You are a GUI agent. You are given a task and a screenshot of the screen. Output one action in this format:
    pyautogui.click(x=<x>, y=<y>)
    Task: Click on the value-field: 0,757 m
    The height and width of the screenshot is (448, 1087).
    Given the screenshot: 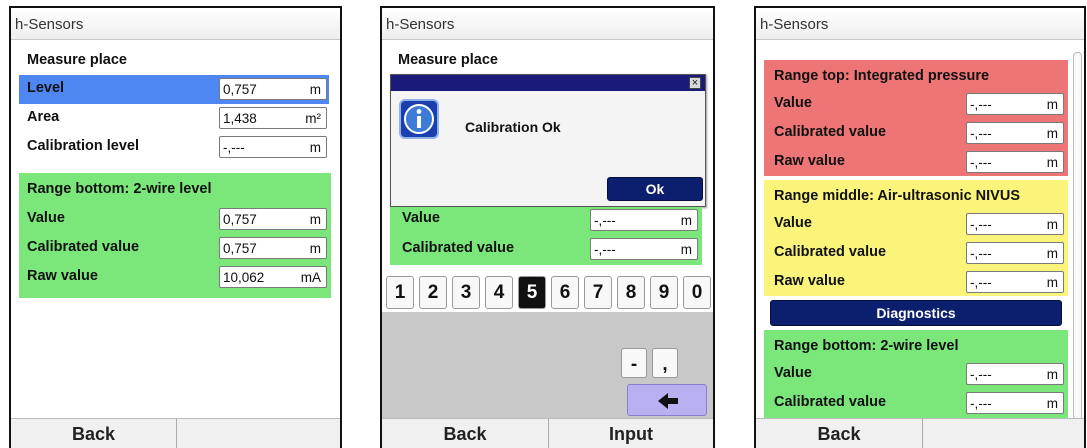 What is the action you would take?
    pyautogui.click(x=273, y=219)
    